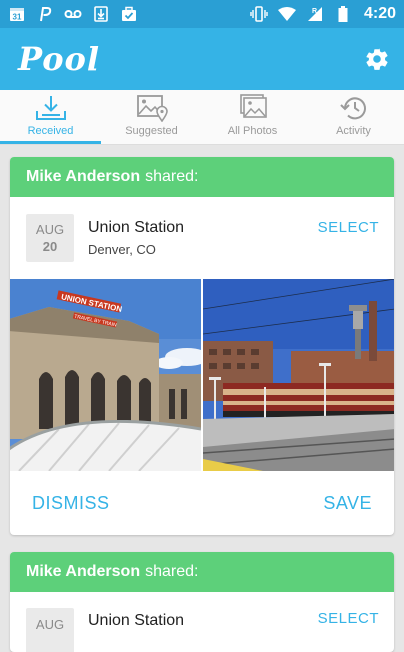 The image size is (404, 652). I want to click on tab-activity: Activity, so click(353, 117).